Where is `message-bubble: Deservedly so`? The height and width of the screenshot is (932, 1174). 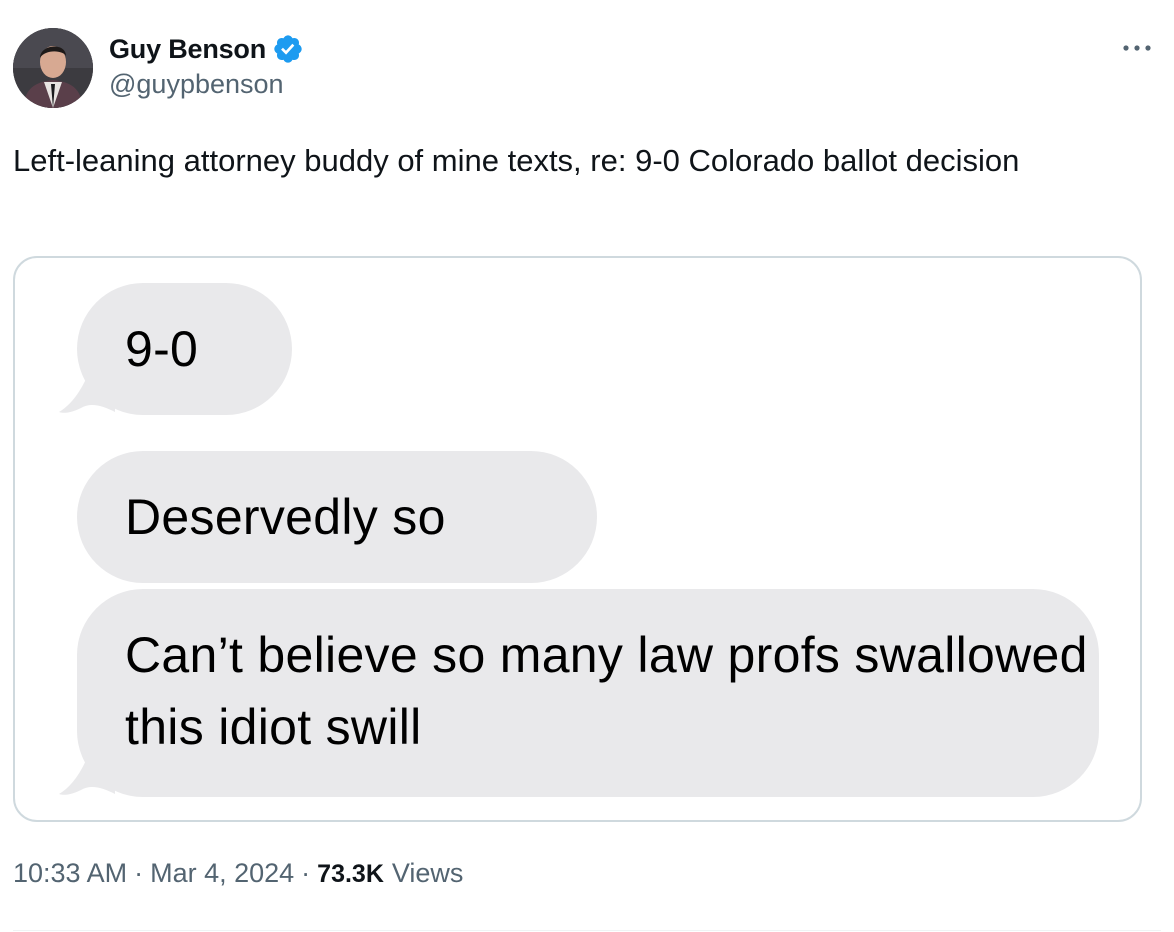
message-bubble: Deservedly so is located at coordinates (337, 517).